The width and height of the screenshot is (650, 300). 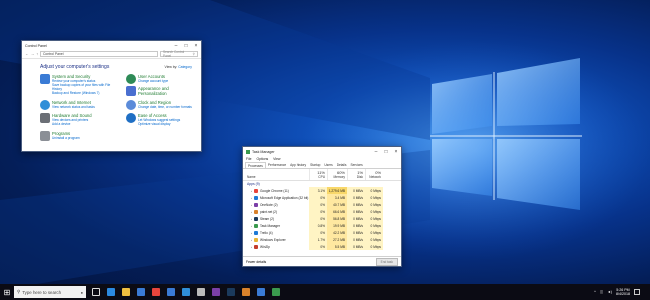 I want to click on paint-icon, so click(x=246, y=292).